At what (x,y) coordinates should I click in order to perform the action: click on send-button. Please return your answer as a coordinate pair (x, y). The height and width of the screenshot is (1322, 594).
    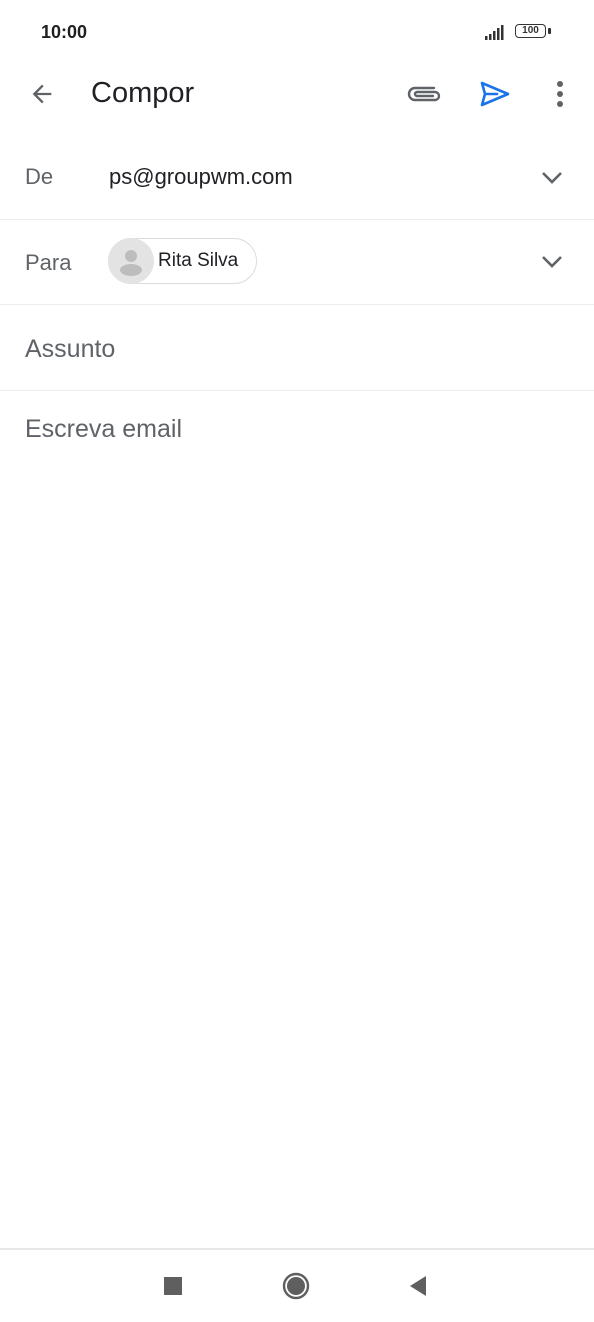
    Looking at the image, I should click on (495, 94).